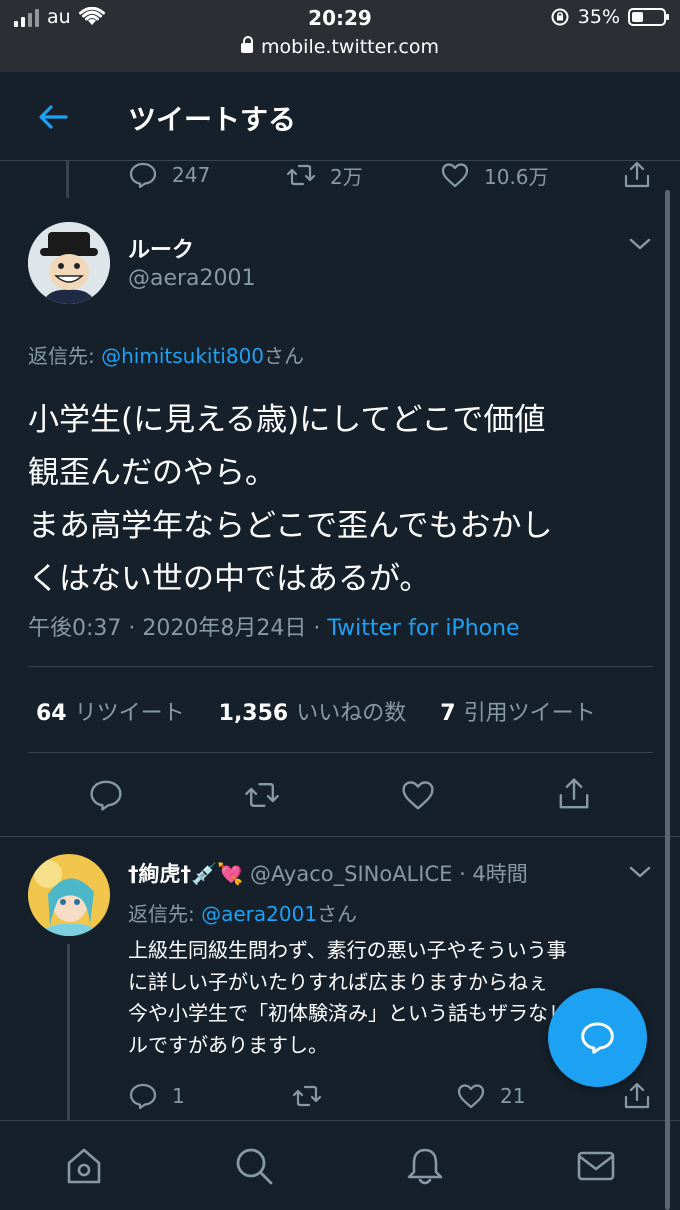 This screenshot has width=680, height=1210. I want to click on quotes-label: 引用ツイート, so click(529, 713).